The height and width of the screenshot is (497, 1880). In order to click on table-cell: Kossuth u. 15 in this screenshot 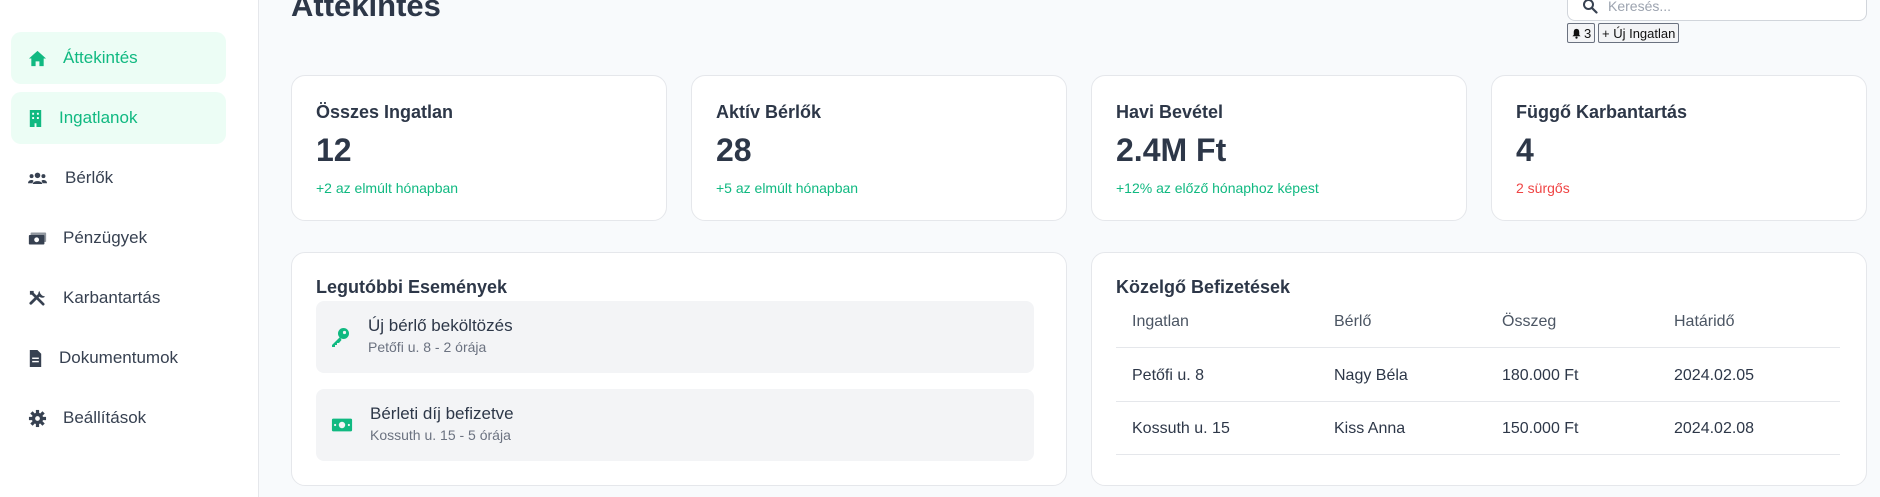, I will do `click(1181, 428)`.